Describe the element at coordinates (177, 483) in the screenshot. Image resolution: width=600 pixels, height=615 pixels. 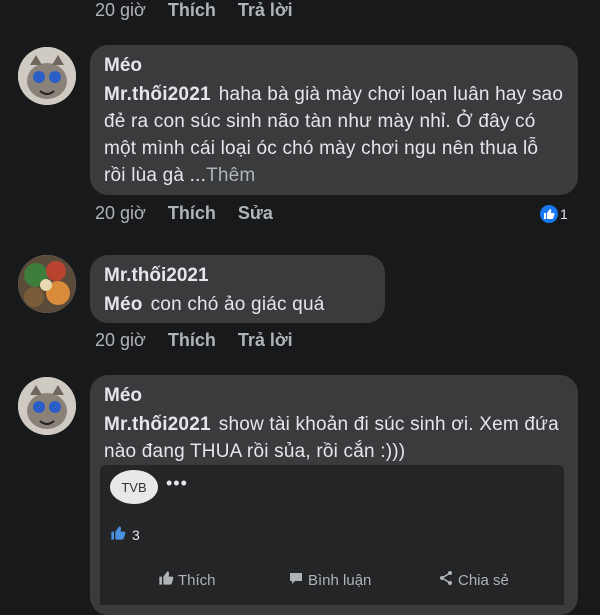
I see `more-options-icon: •••` at that location.